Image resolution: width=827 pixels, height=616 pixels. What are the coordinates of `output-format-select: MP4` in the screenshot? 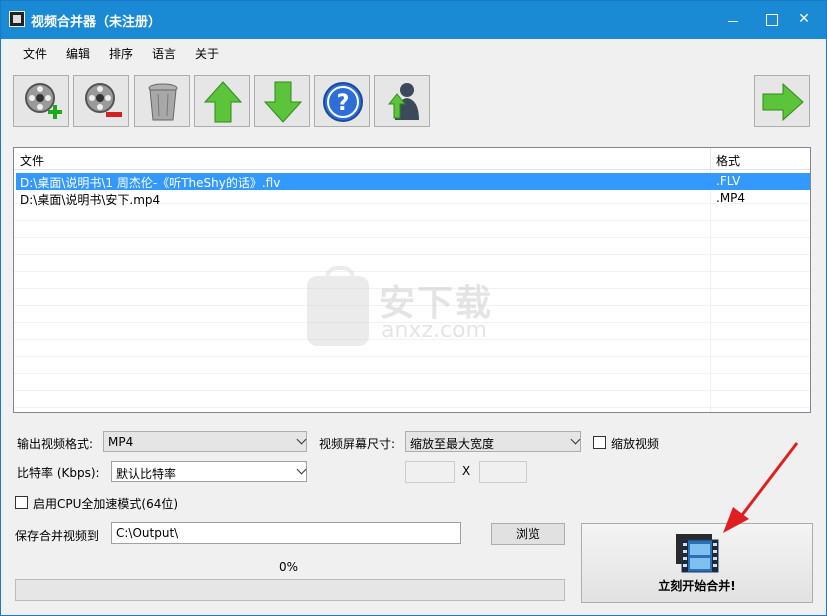 It's located at (205, 441).